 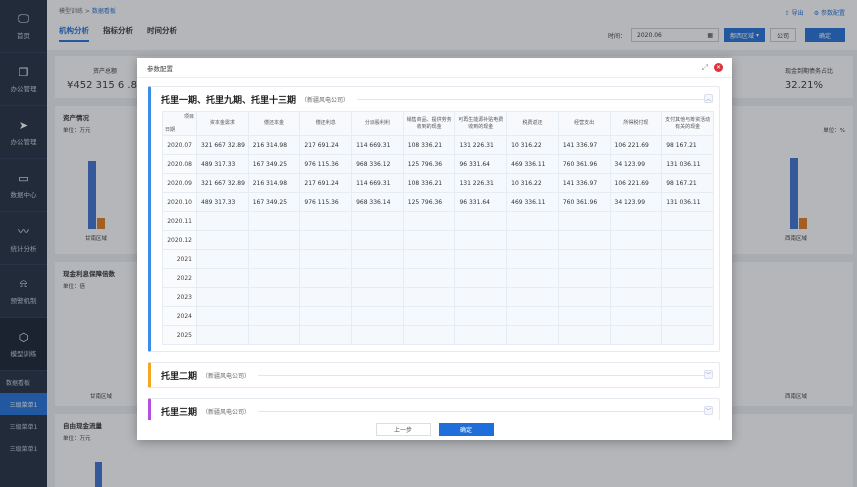 I want to click on chevron-down-icon: ﹀, so click(x=708, y=374).